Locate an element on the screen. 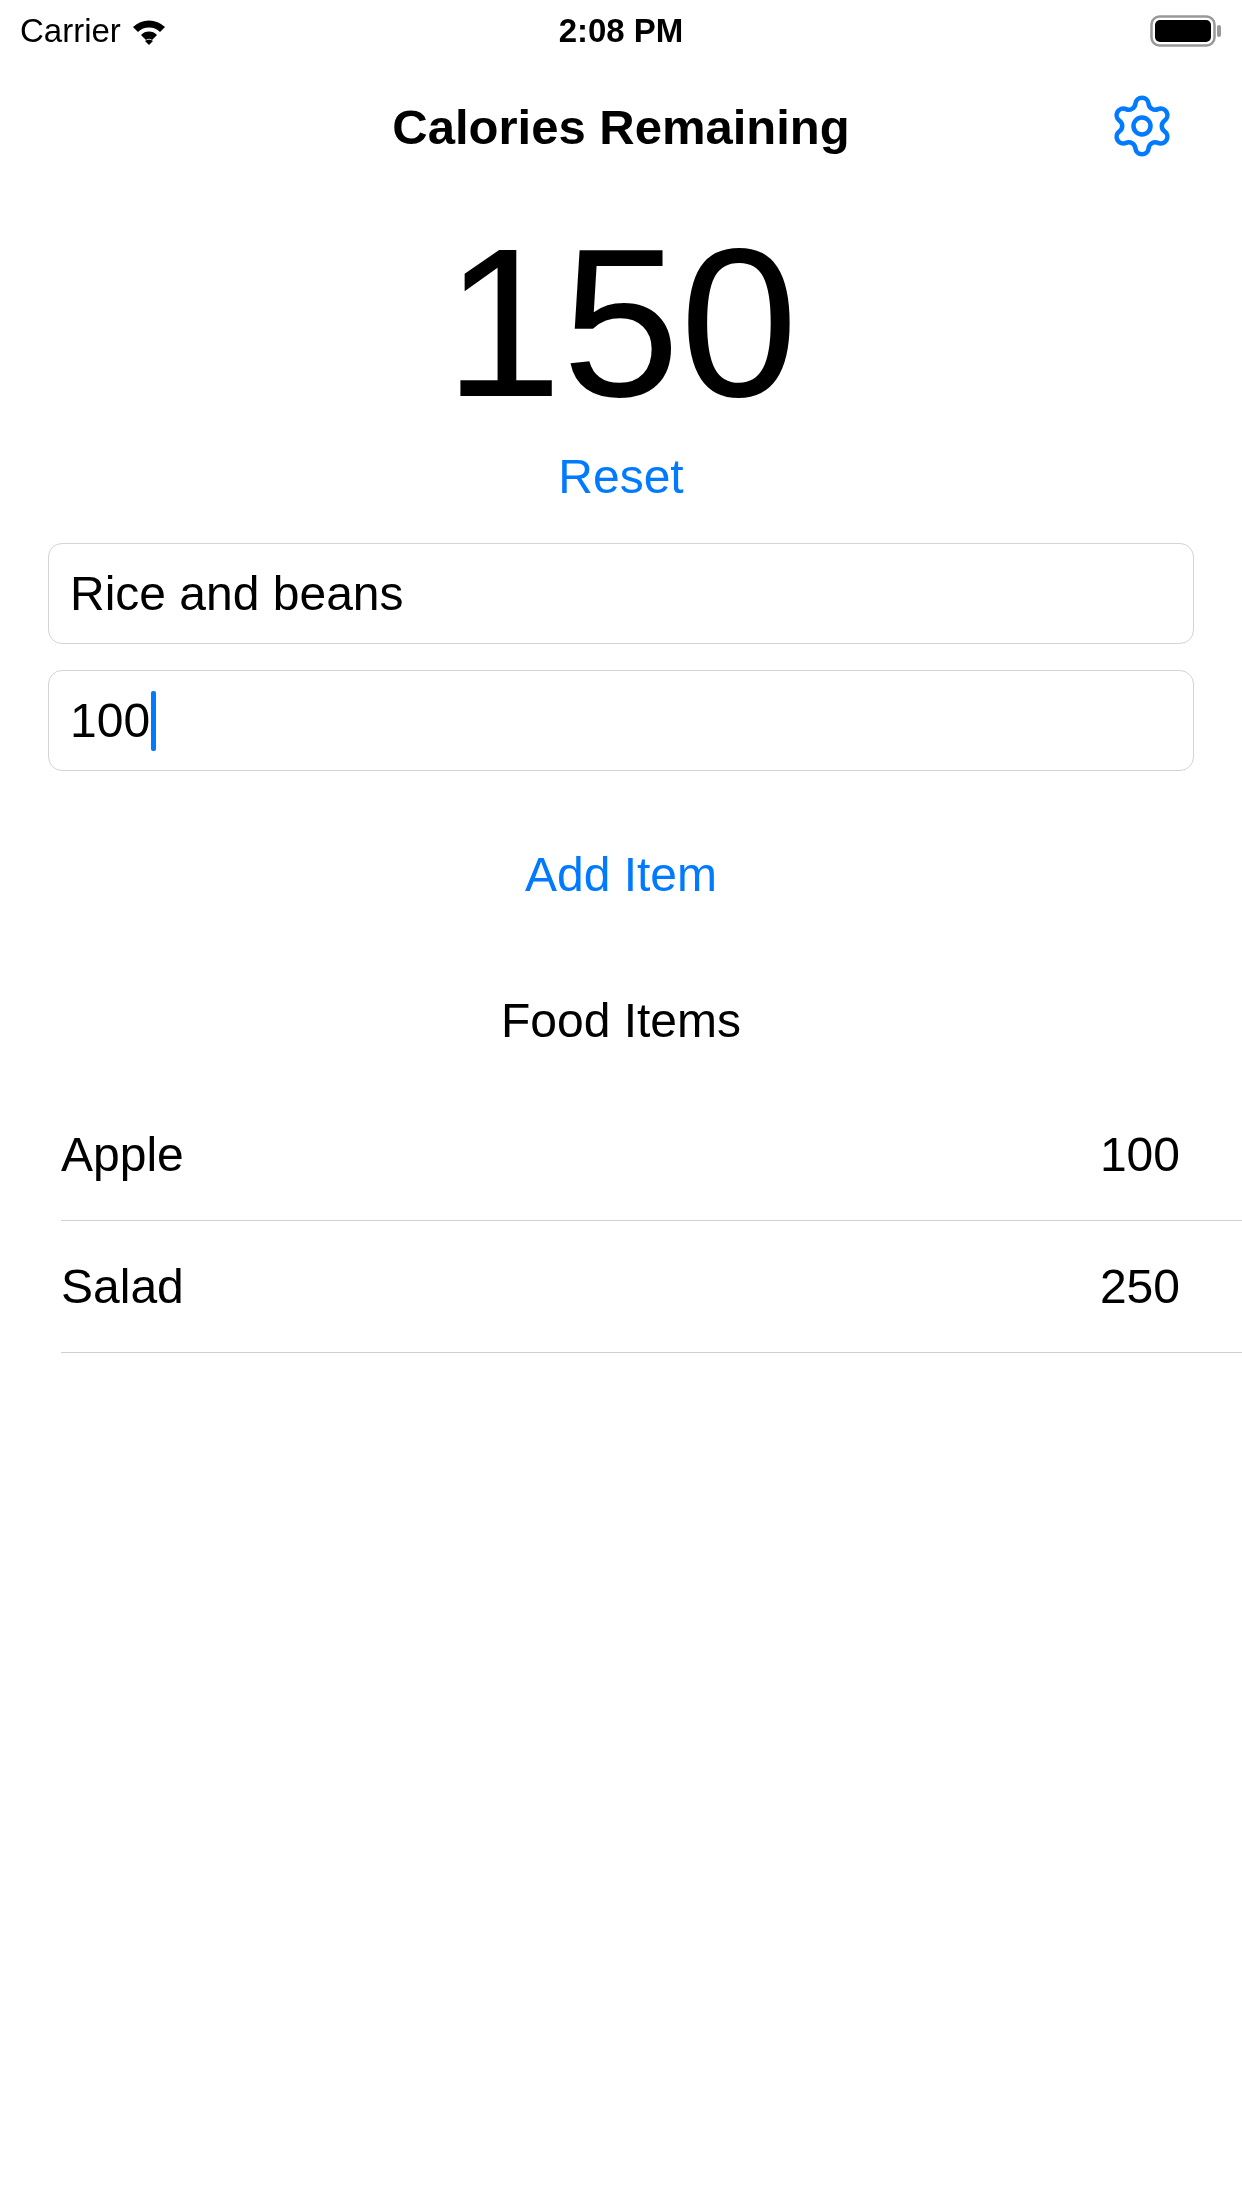 Image resolution: width=1242 pixels, height=2208 pixels. food-name: Apple is located at coordinates (122, 1154).